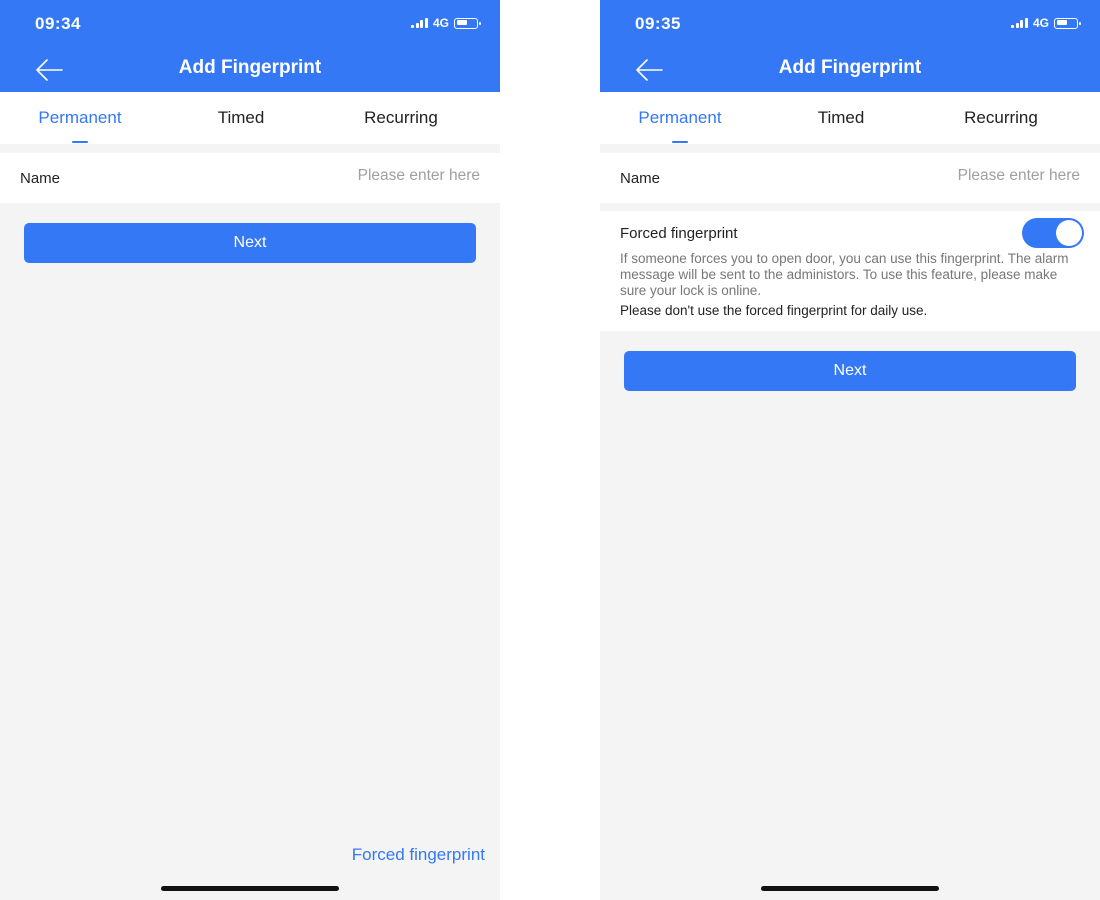  What do you see at coordinates (250, 46) in the screenshot?
I see `header: 09:34 4G Add Fingerprint` at bounding box center [250, 46].